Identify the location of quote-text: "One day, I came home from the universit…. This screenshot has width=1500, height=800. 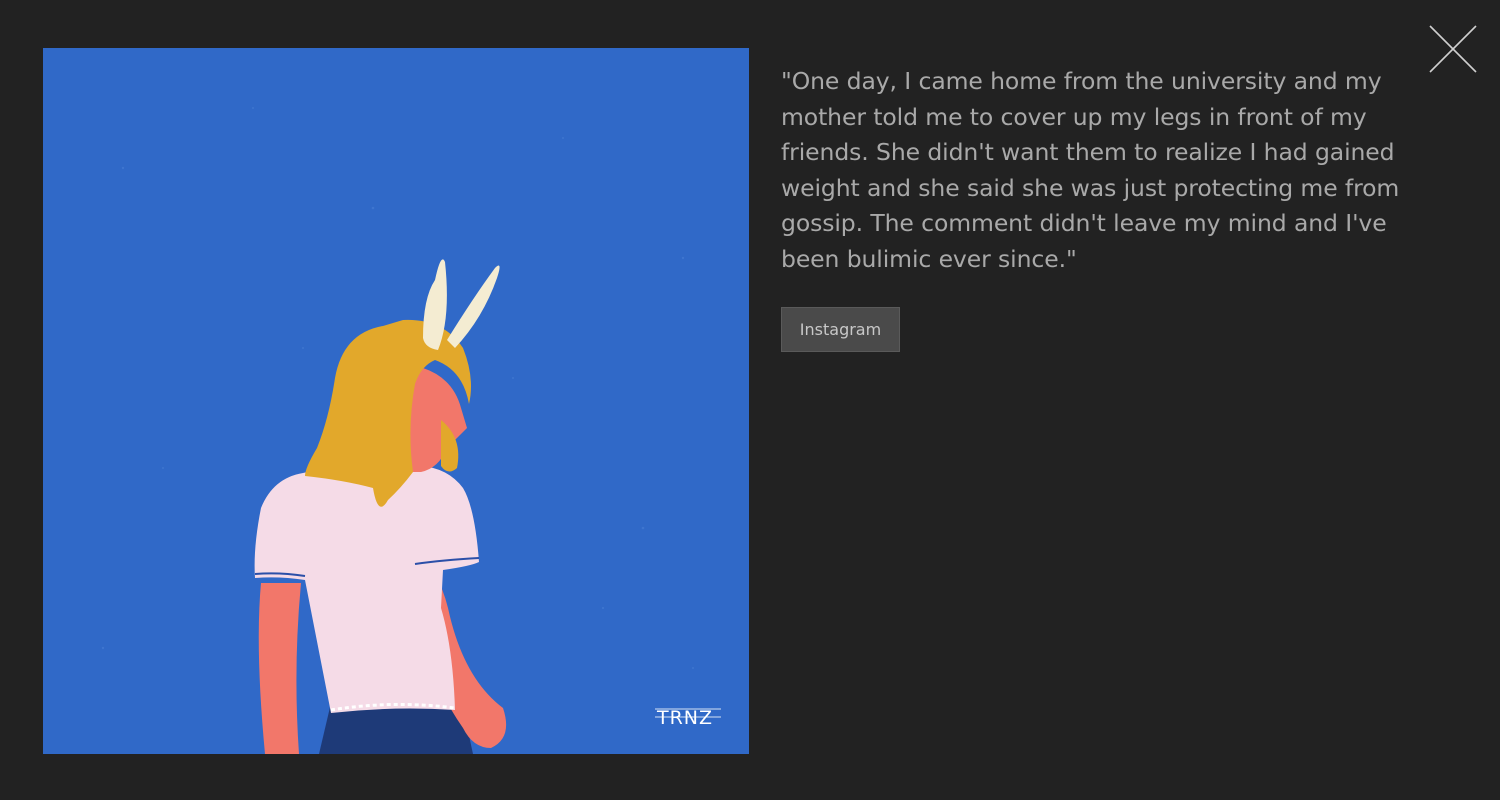
(1090, 170).